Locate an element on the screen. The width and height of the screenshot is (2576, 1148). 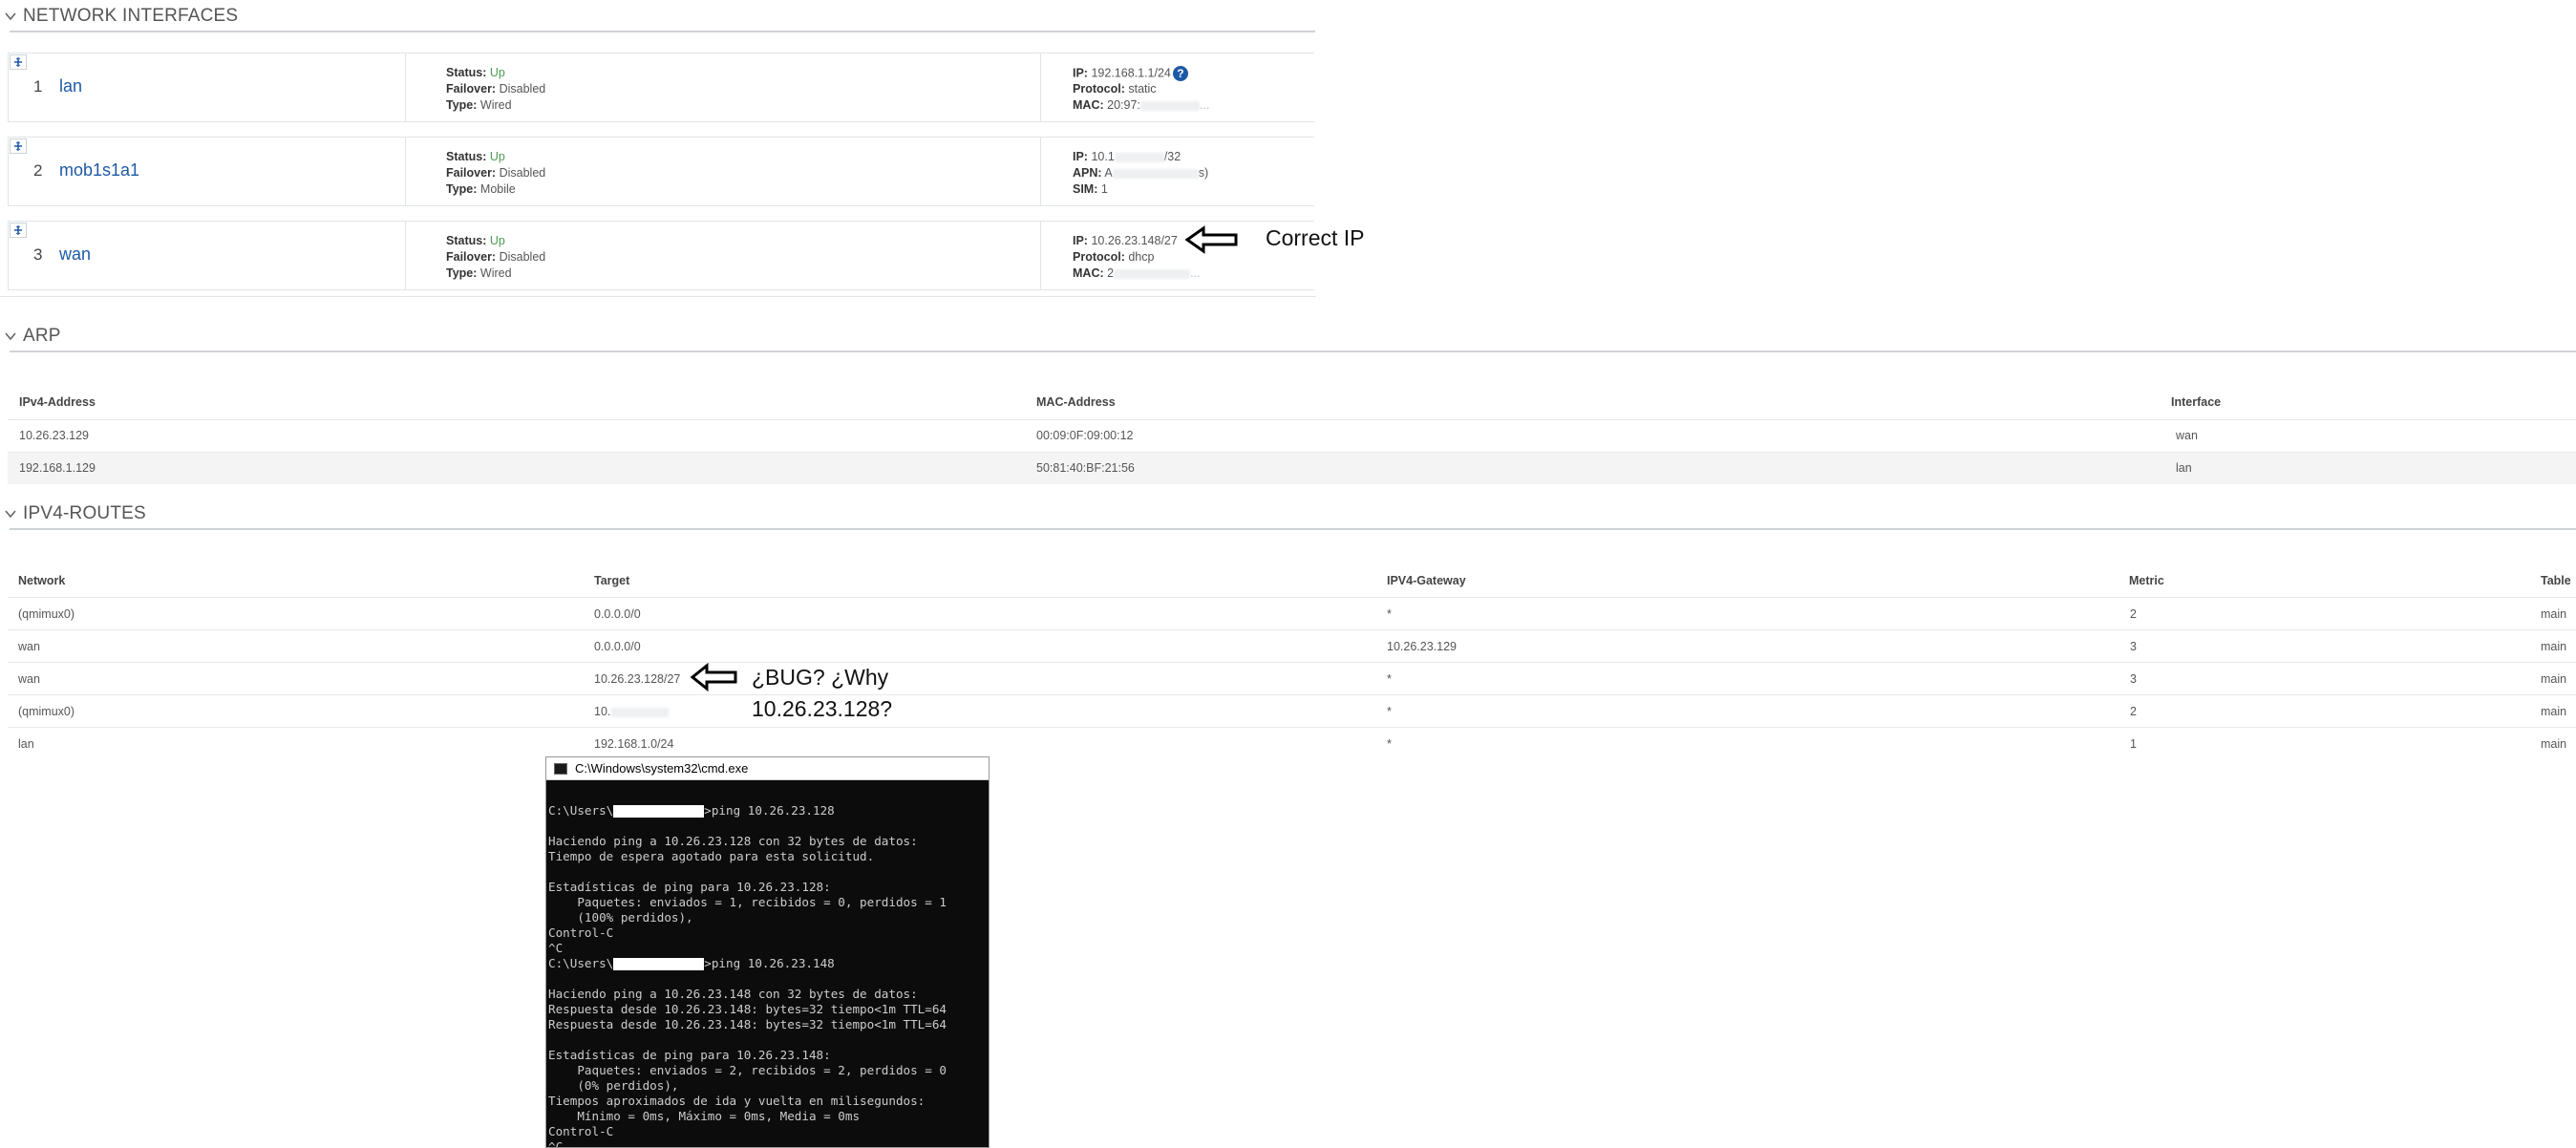
sim-value: 1 is located at coordinates (1104, 189).